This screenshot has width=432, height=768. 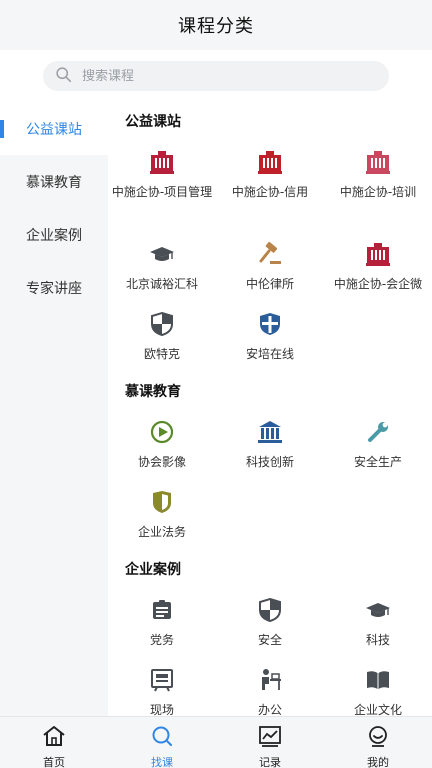 I want to click on course-label: 北京诚裕汇科, so click(x=161, y=284).